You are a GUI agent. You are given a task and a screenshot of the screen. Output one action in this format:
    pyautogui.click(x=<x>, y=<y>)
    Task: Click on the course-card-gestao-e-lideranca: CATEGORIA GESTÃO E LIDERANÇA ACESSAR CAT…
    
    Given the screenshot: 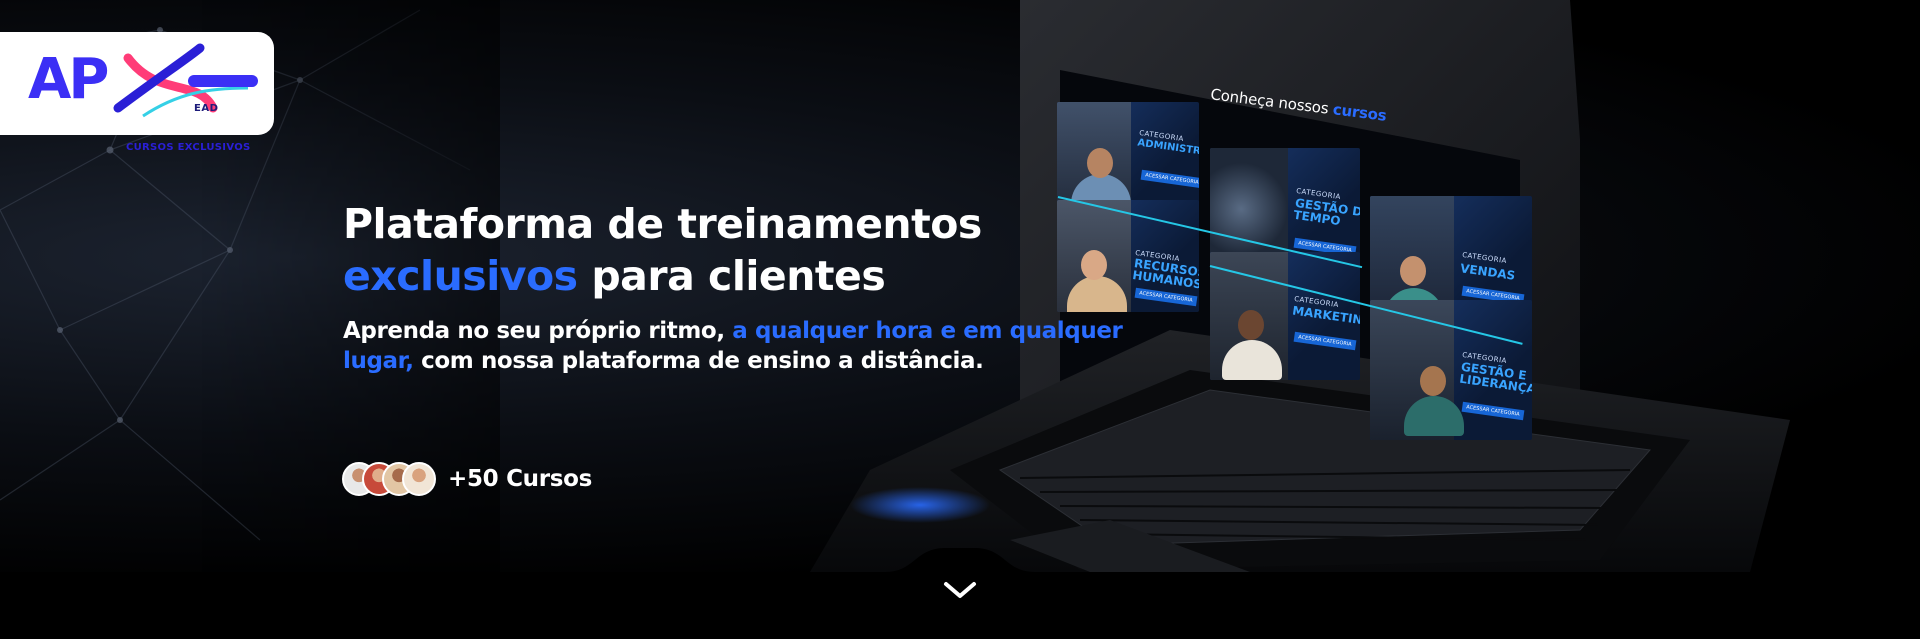 What is the action you would take?
    pyautogui.click(x=1451, y=370)
    